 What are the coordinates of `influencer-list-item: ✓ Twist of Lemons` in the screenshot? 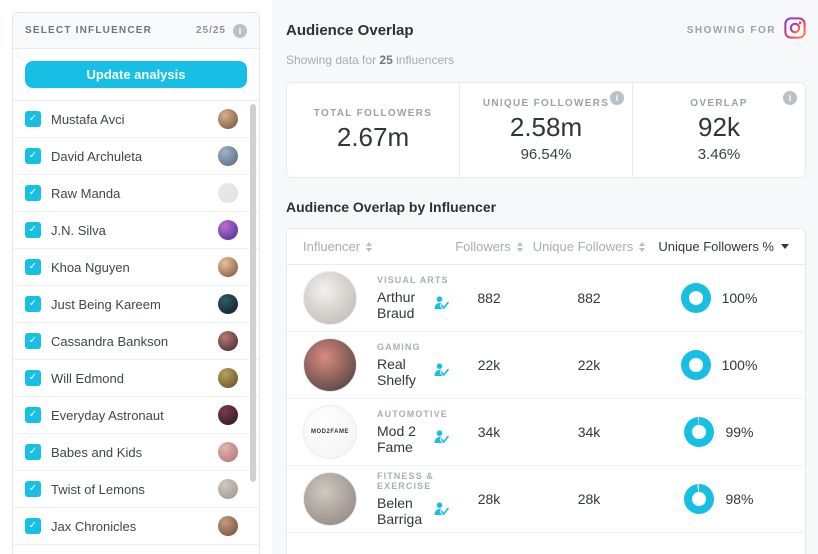 It's located at (136, 489).